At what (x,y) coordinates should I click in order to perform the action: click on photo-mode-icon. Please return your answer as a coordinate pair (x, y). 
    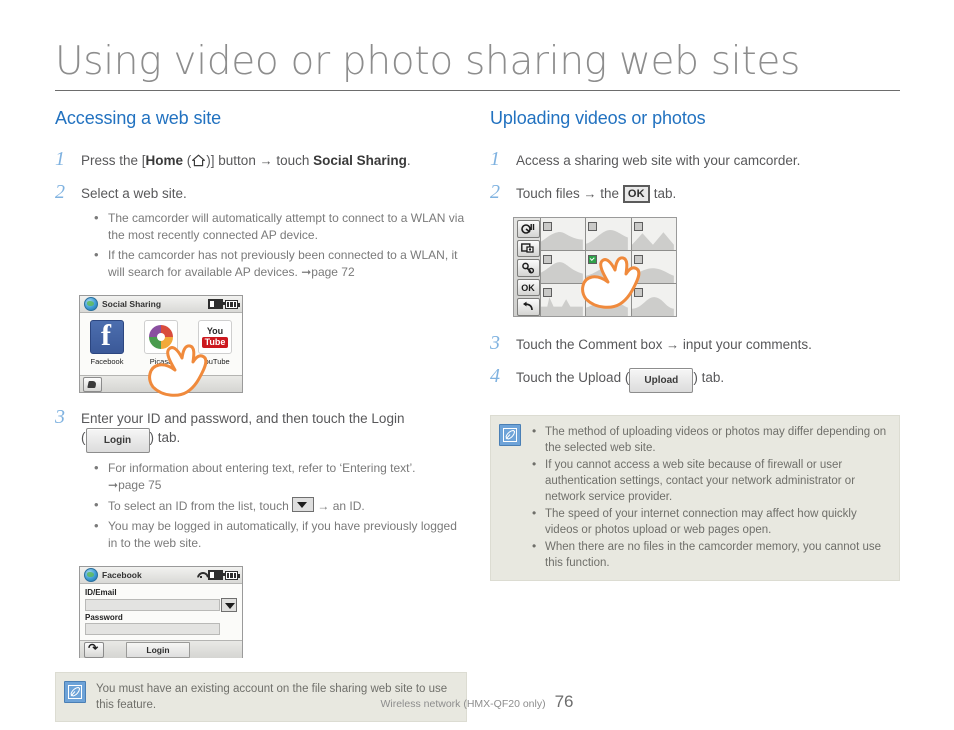
    Looking at the image, I should click on (528, 248).